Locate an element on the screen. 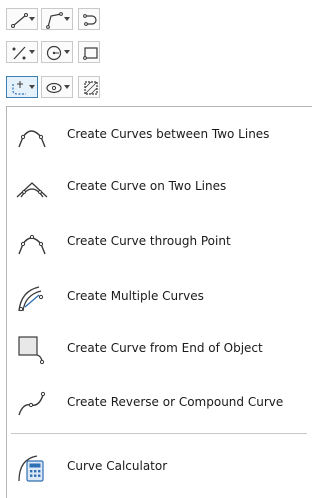 The height and width of the screenshot is (498, 320). rectangle-tool-icon is located at coordinates (90, 53).